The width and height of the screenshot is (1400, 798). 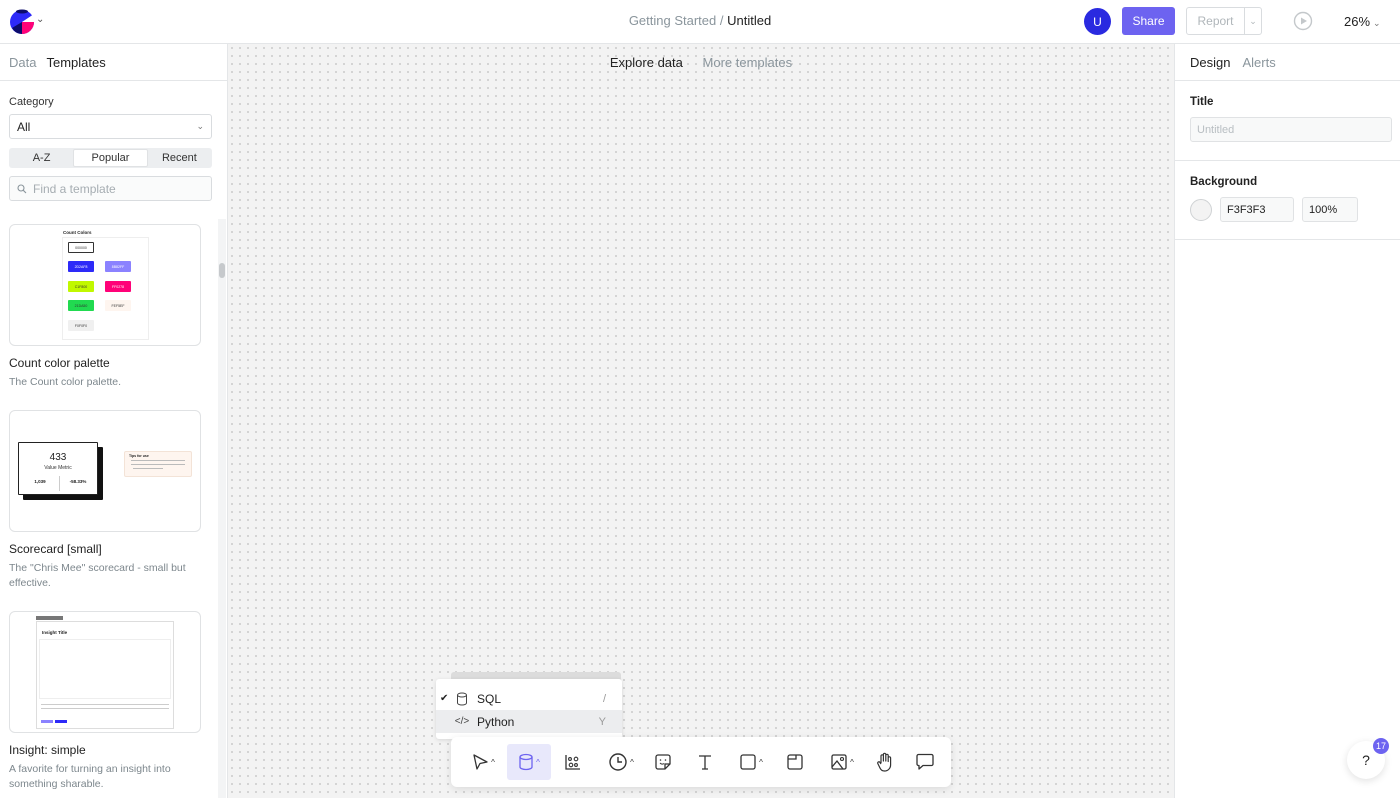 I want to click on background-hex-input, so click(x=1257, y=209).